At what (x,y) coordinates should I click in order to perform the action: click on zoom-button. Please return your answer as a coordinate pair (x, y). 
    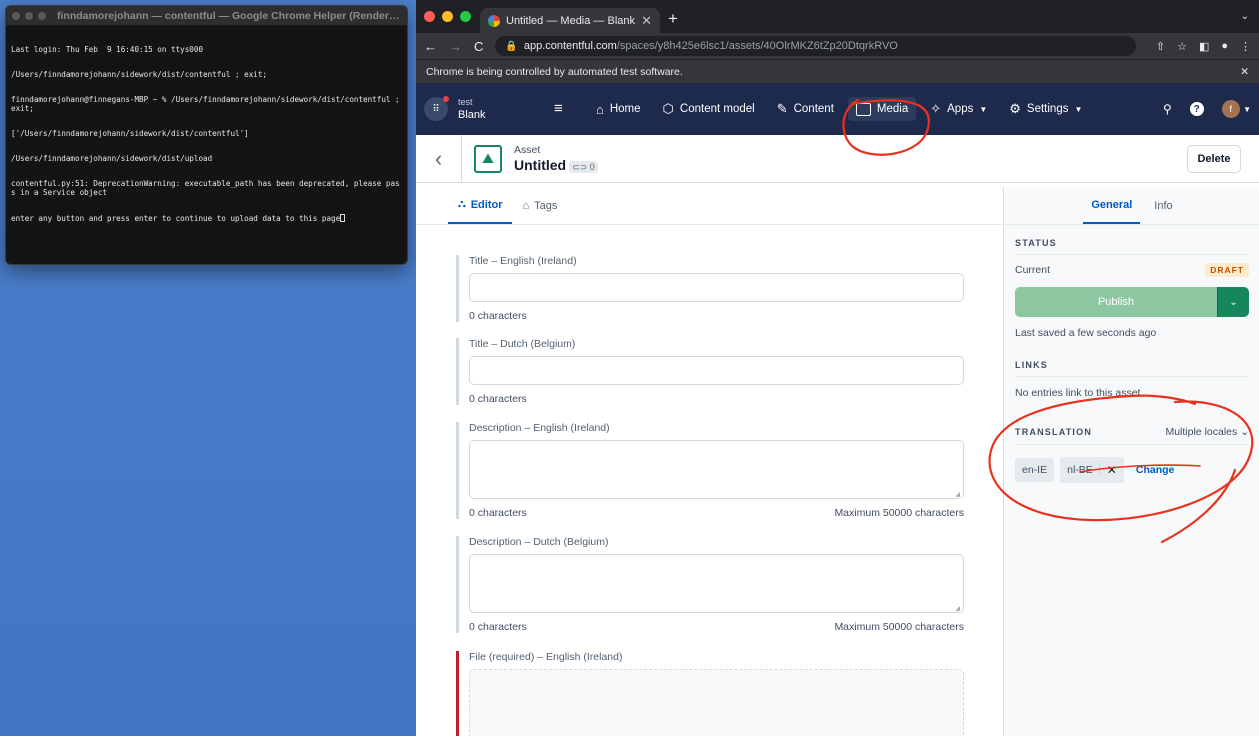
    Looking at the image, I should click on (465, 16).